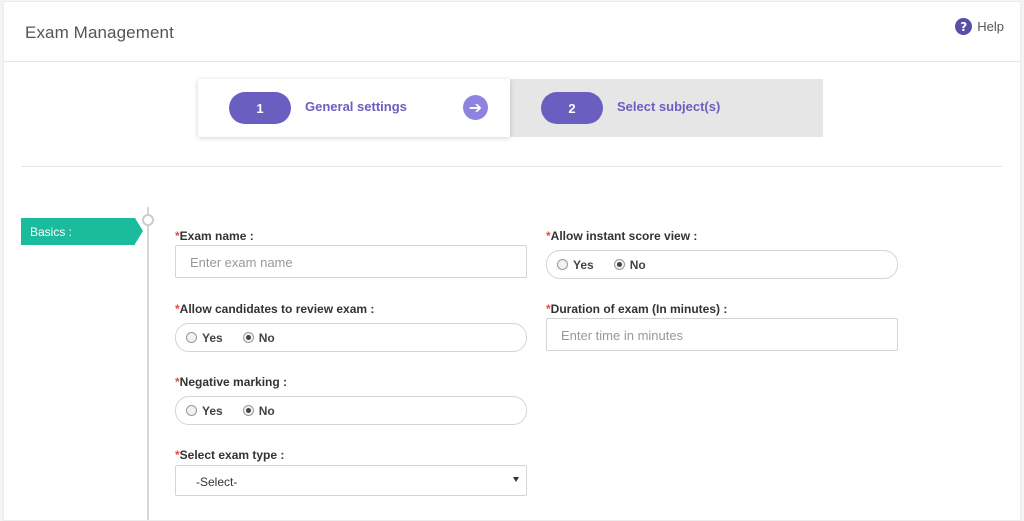 The image size is (1024, 521). What do you see at coordinates (82, 231) in the screenshot?
I see `section-label-basics: Basics :` at bounding box center [82, 231].